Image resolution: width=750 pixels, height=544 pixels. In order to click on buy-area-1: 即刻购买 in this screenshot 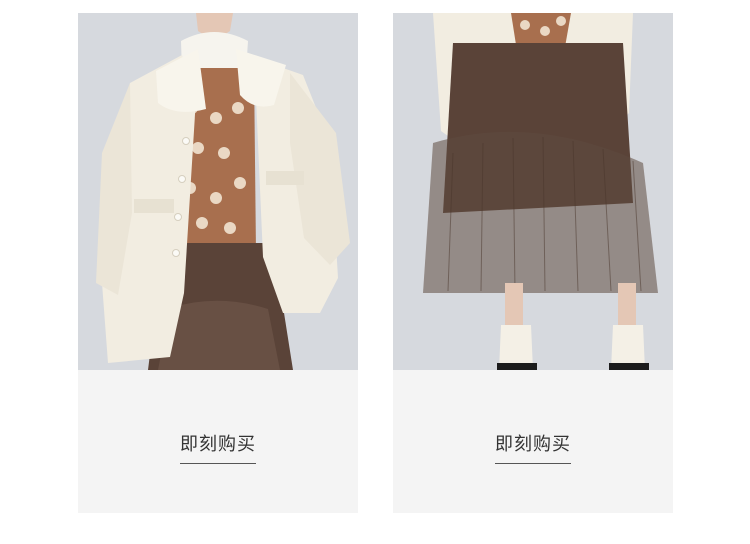, I will do `click(218, 441)`.